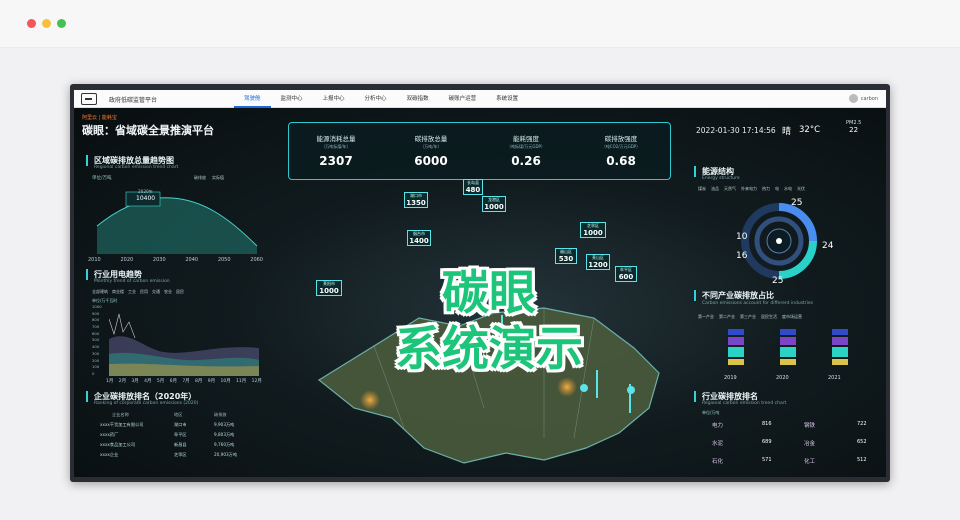 The image size is (960, 520). What do you see at coordinates (711, 412) in the screenshot?
I see `industry-rank-unit: 单位/万吨` at bounding box center [711, 412].